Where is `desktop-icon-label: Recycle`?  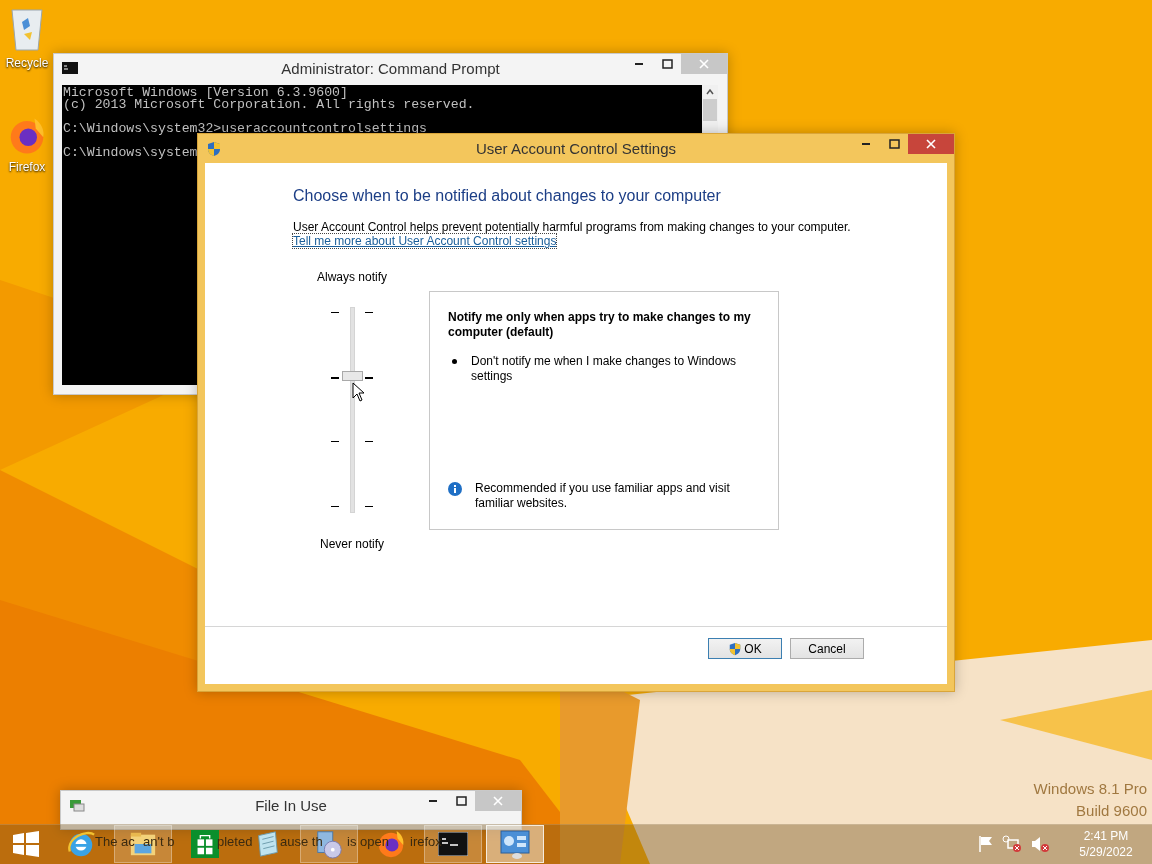 desktop-icon-label: Recycle is located at coordinates (27, 63).